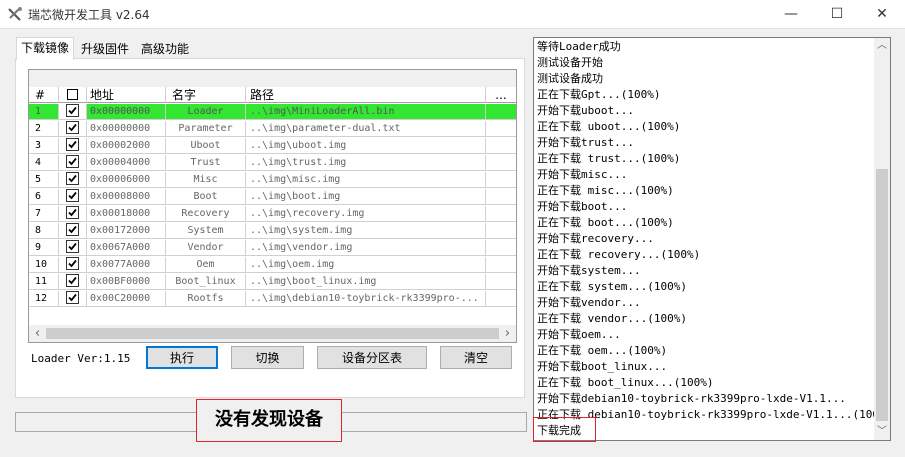 This screenshot has width=905, height=457. Describe the element at coordinates (366, 214) in the screenshot. I see `row-path: ..\img\recovery.img` at that location.